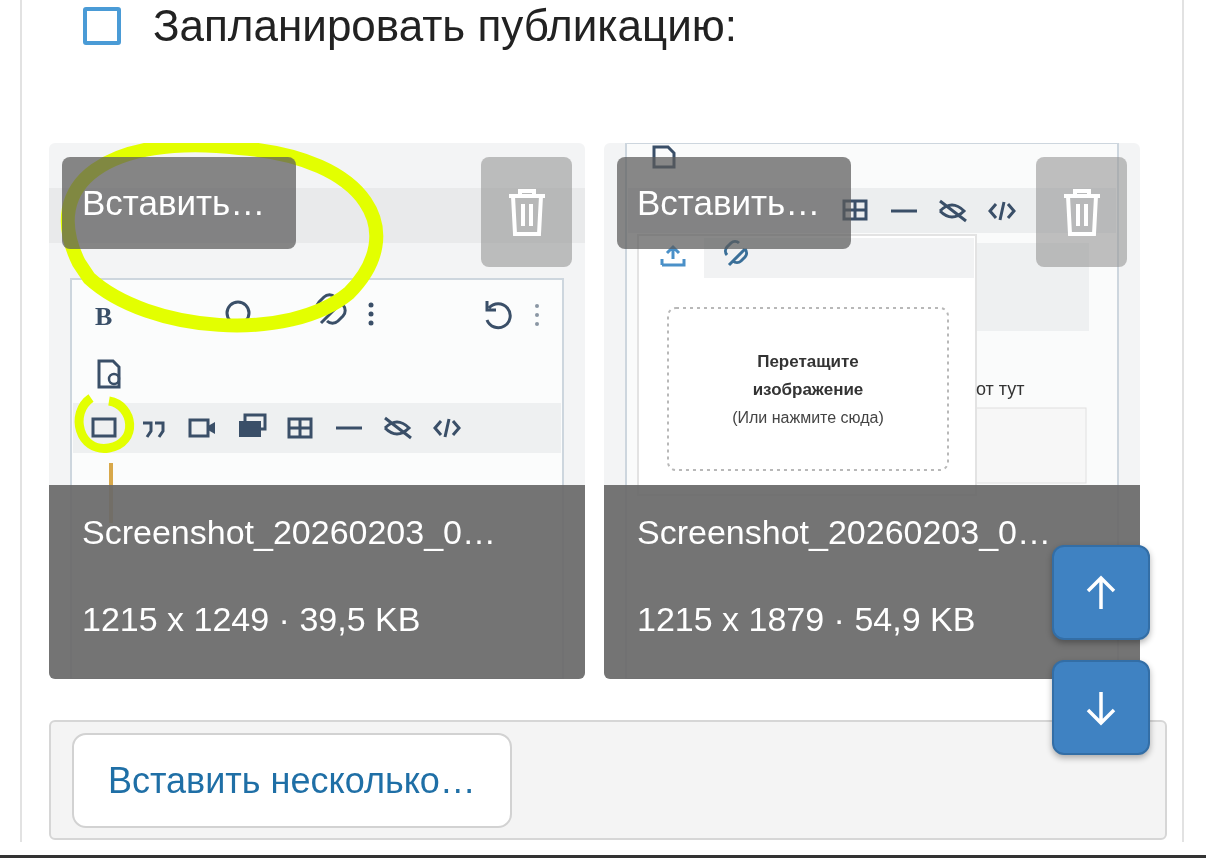 This screenshot has height=858, width=1206. Describe the element at coordinates (1101, 592) in the screenshot. I see `scroll-up-button` at that location.